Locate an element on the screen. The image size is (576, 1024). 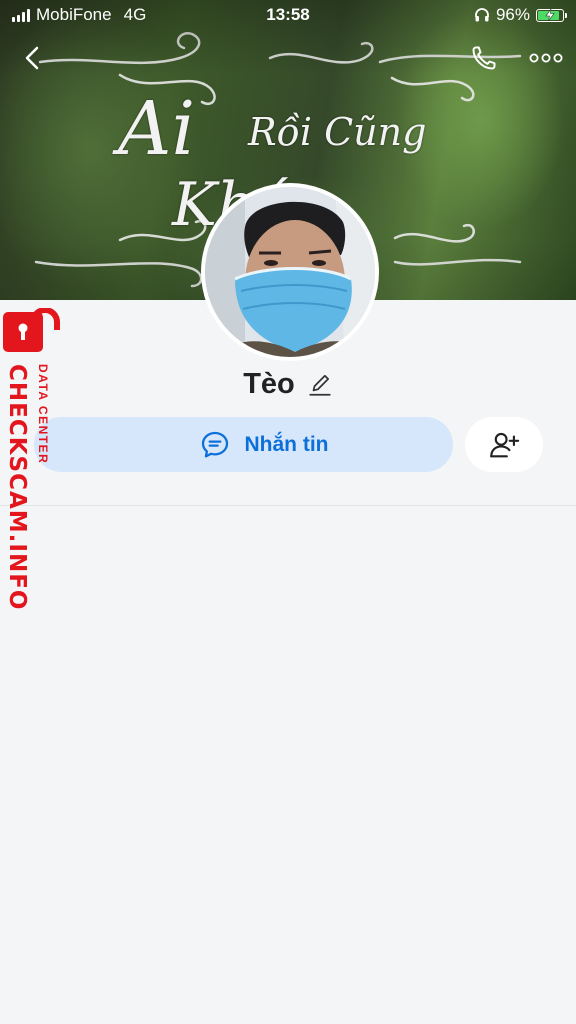
call-button is located at coordinates (484, 58).